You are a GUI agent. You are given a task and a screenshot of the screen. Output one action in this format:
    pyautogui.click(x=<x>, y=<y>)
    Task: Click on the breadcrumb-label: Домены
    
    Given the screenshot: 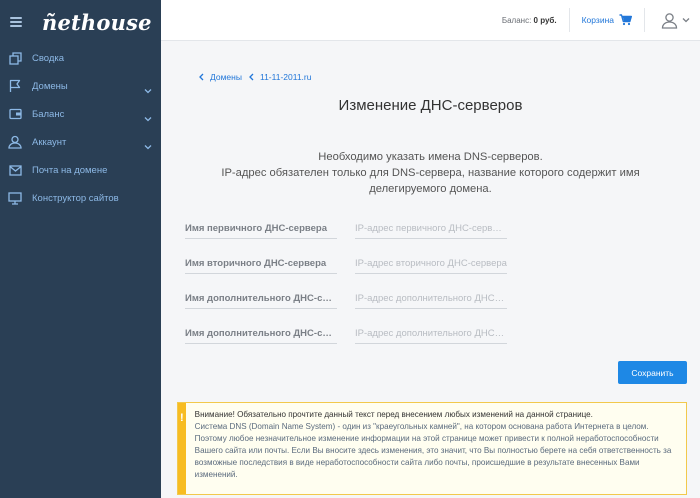 What is the action you would take?
    pyautogui.click(x=226, y=77)
    